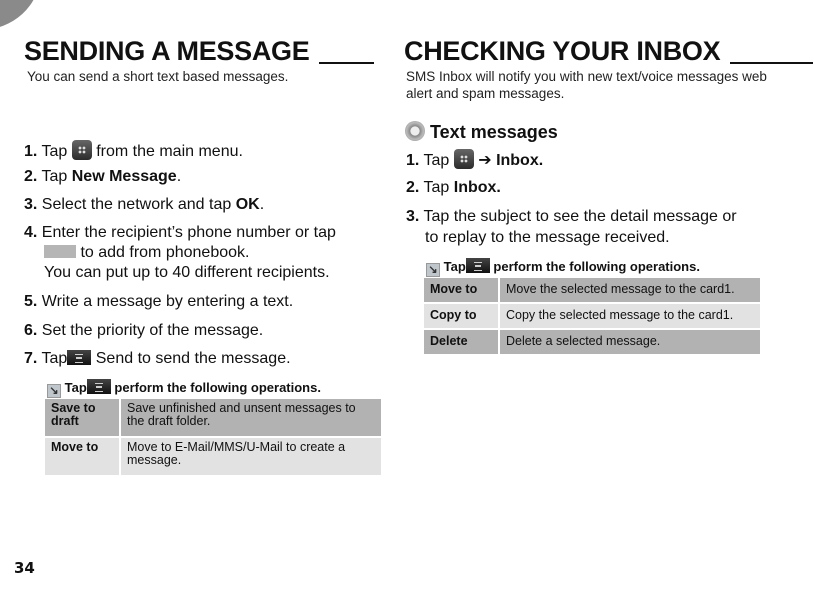 The height and width of the screenshot is (589, 814). What do you see at coordinates (31, 301) in the screenshot?
I see `step-number: 5.` at bounding box center [31, 301].